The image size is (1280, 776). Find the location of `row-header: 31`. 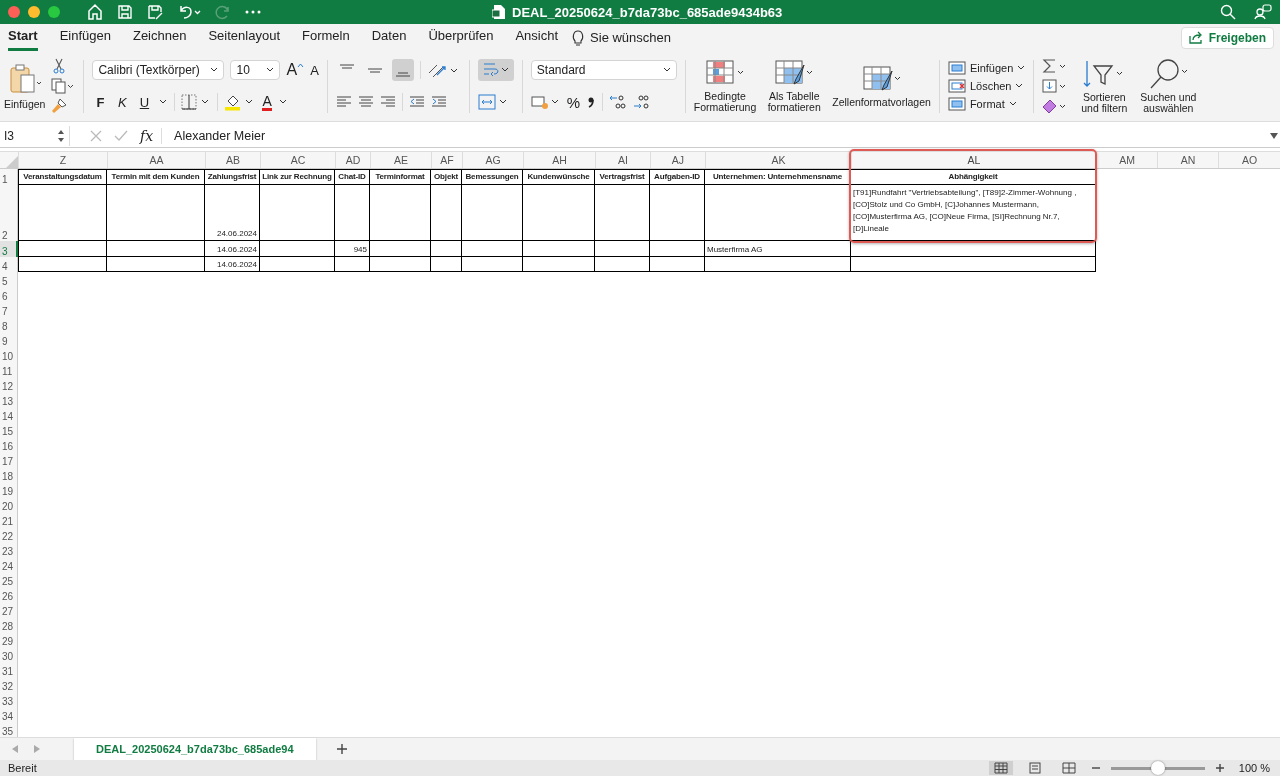

row-header: 31 is located at coordinates (9, 670).